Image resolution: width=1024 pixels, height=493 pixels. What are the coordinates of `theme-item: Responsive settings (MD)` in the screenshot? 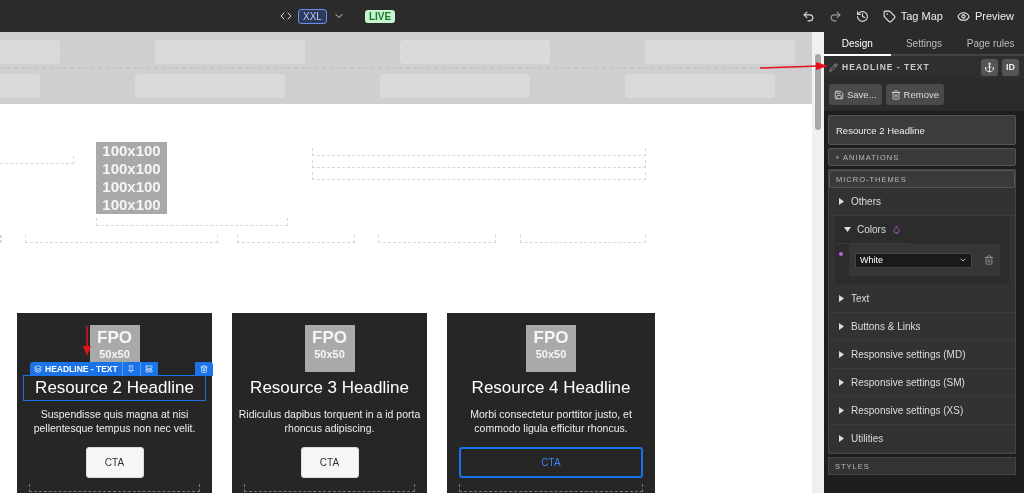 It's located at (922, 355).